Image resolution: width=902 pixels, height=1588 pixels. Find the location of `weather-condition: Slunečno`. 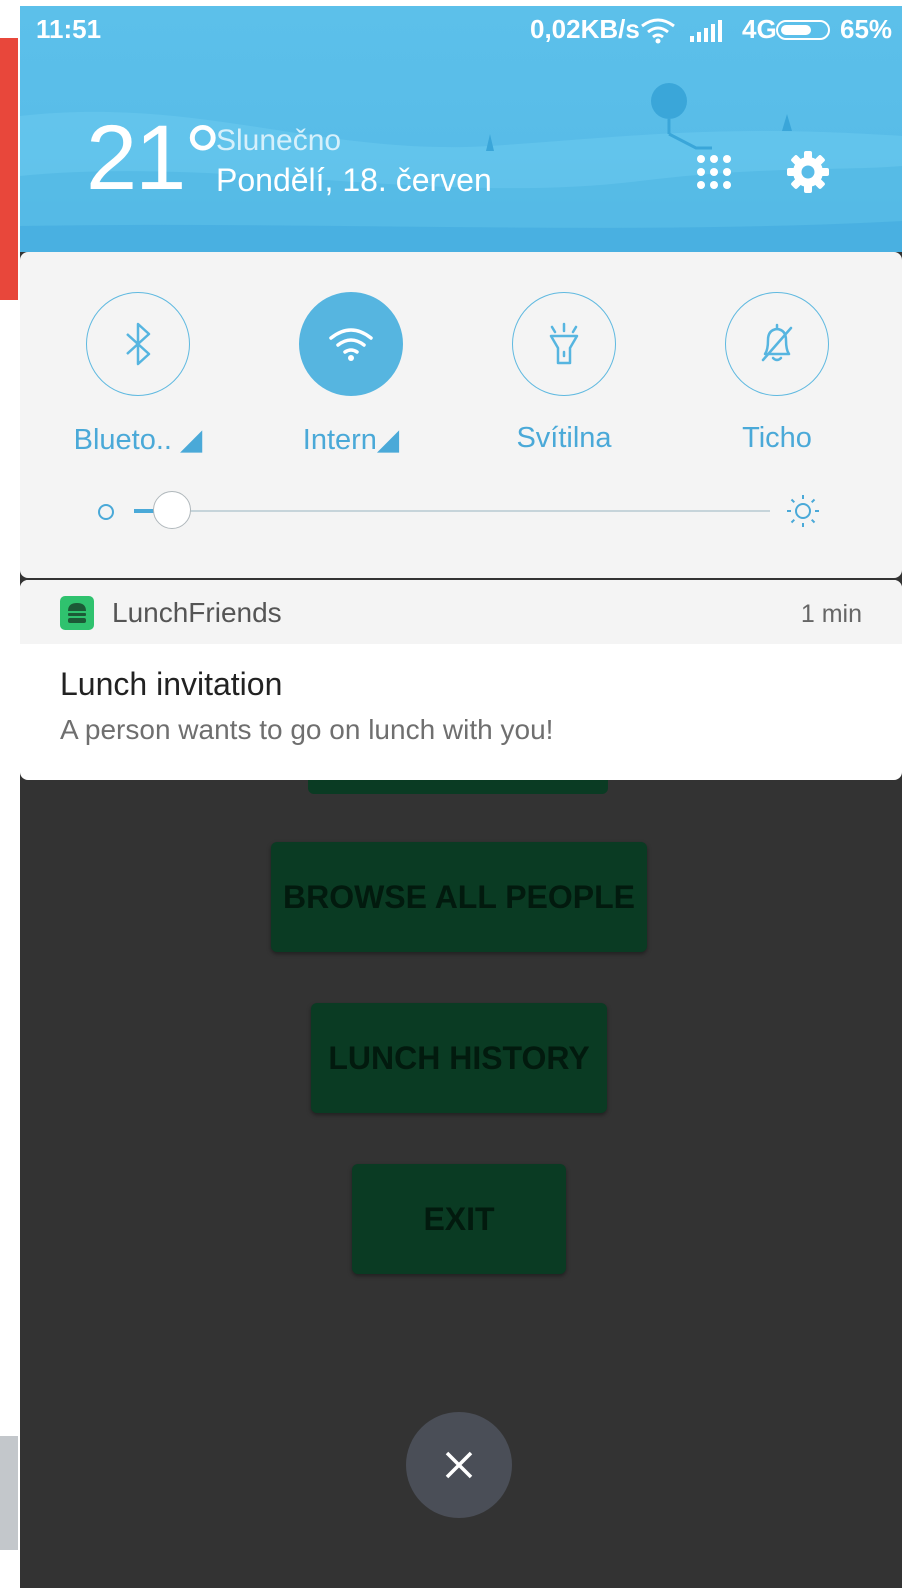

weather-condition: Slunečno is located at coordinates (279, 140).